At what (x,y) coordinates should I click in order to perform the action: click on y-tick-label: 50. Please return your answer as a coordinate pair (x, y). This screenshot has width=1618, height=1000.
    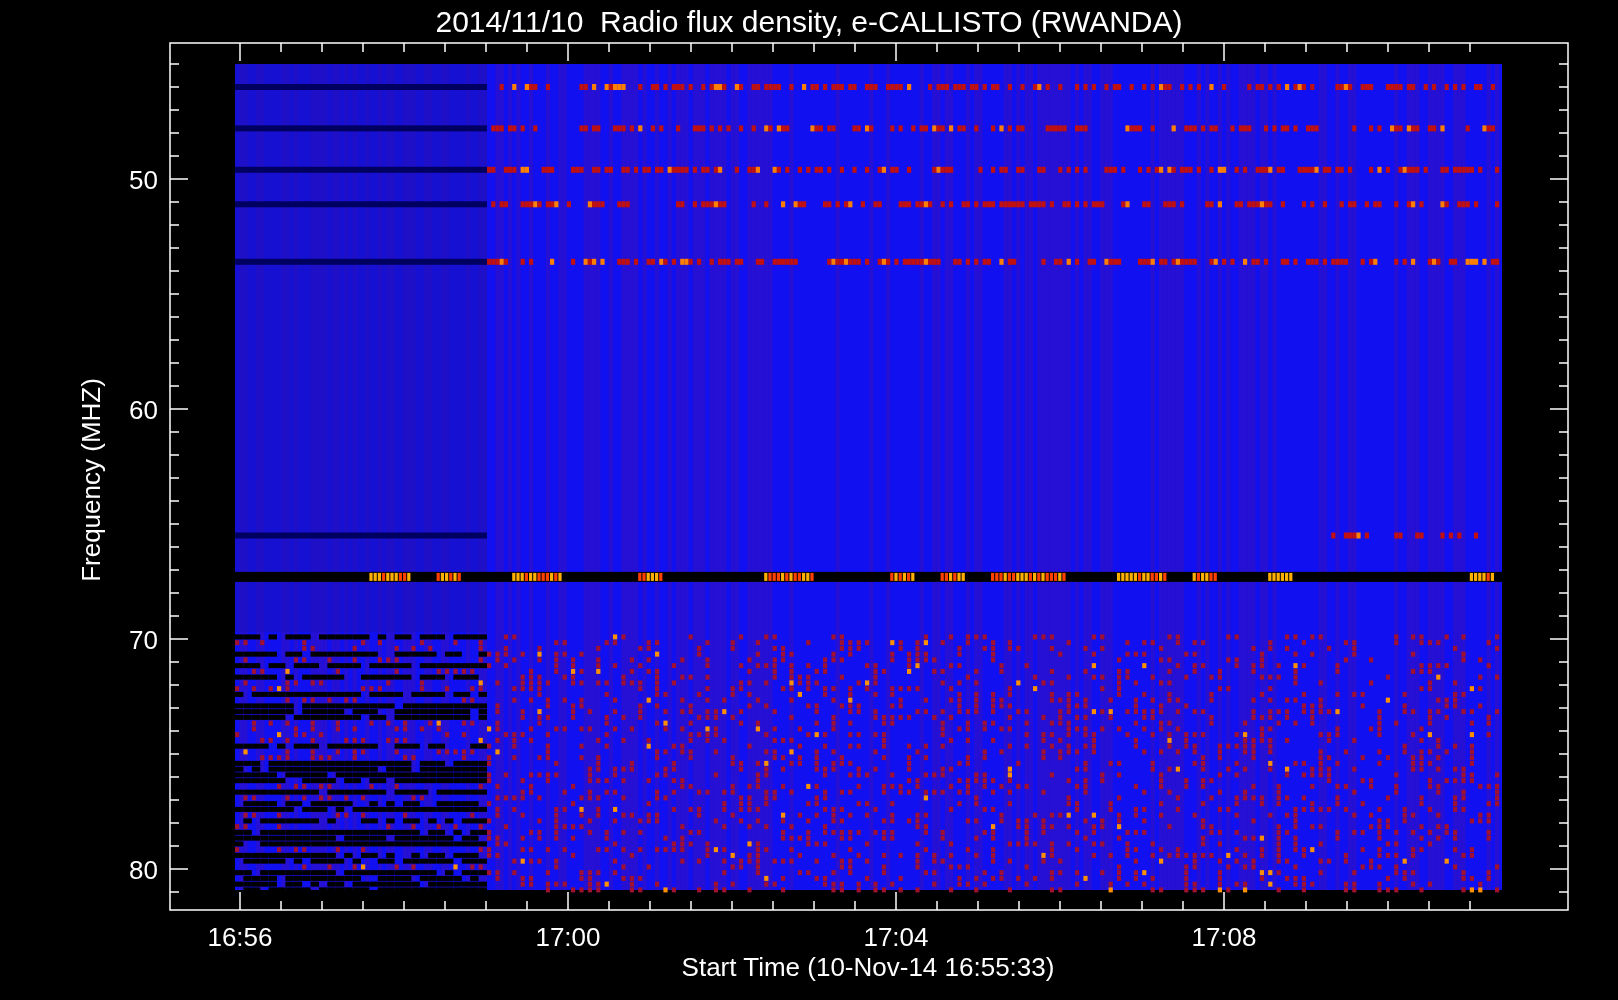
    Looking at the image, I should click on (143, 180).